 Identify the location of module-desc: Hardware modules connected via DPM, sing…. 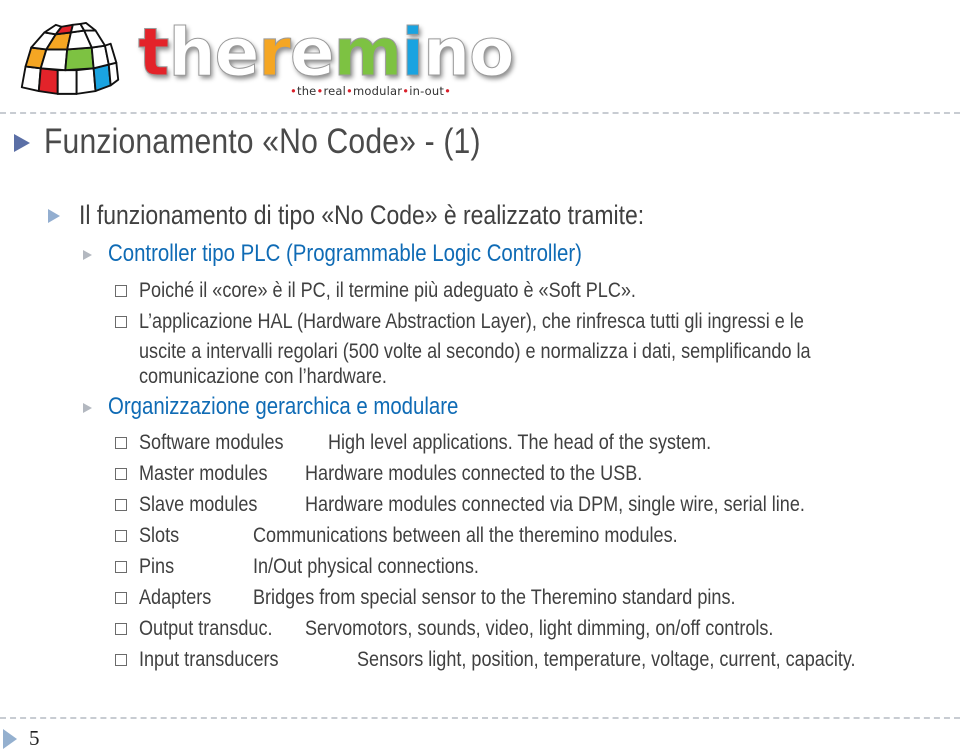
(555, 504).